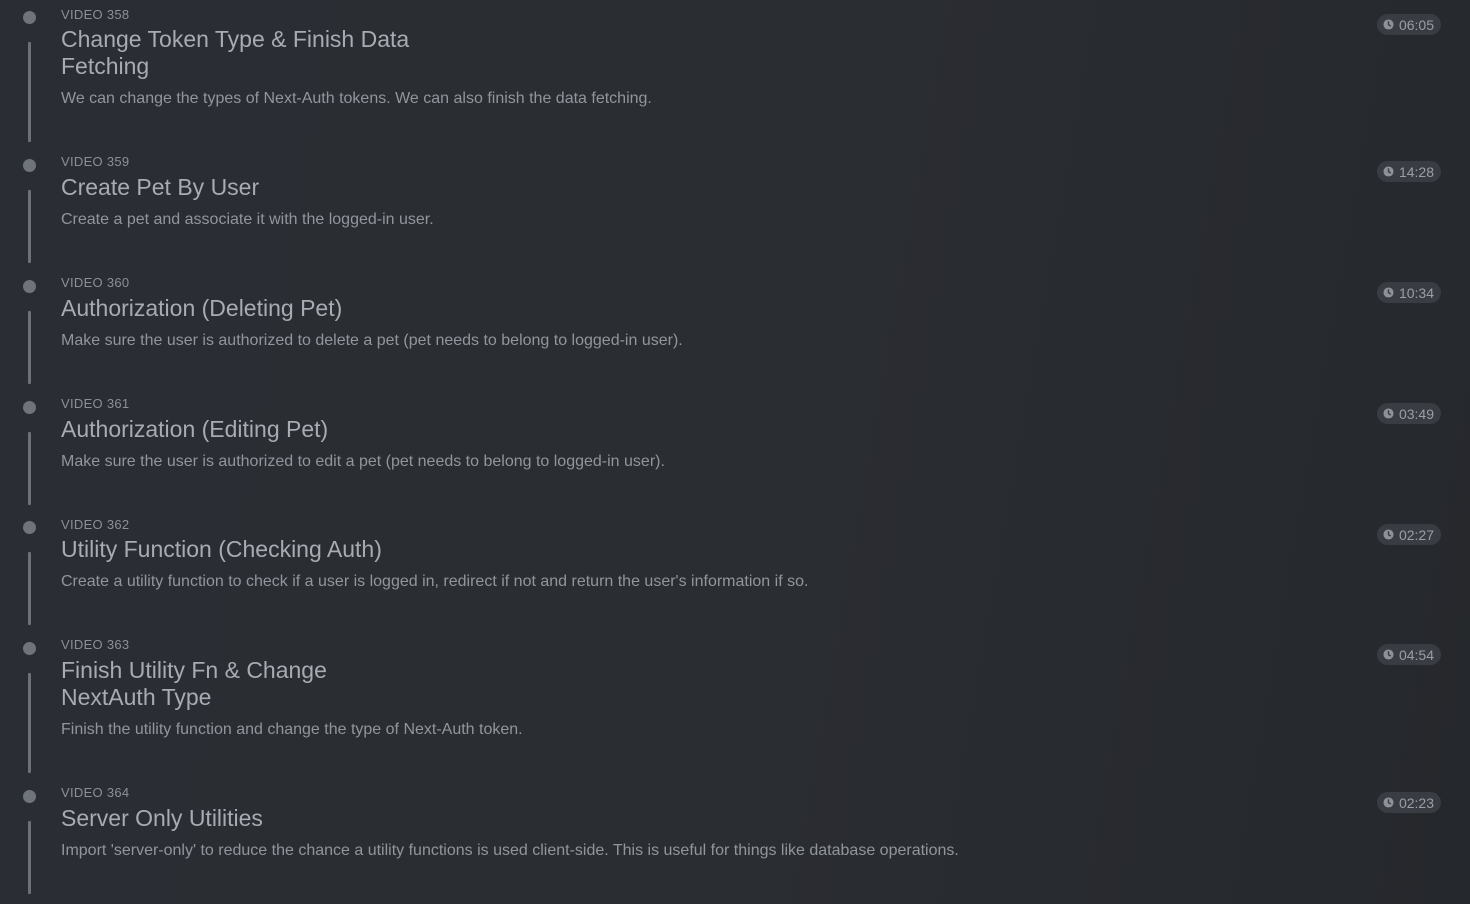  I want to click on video-title-line: Authorization (Deleting Pet), so click(202, 308).